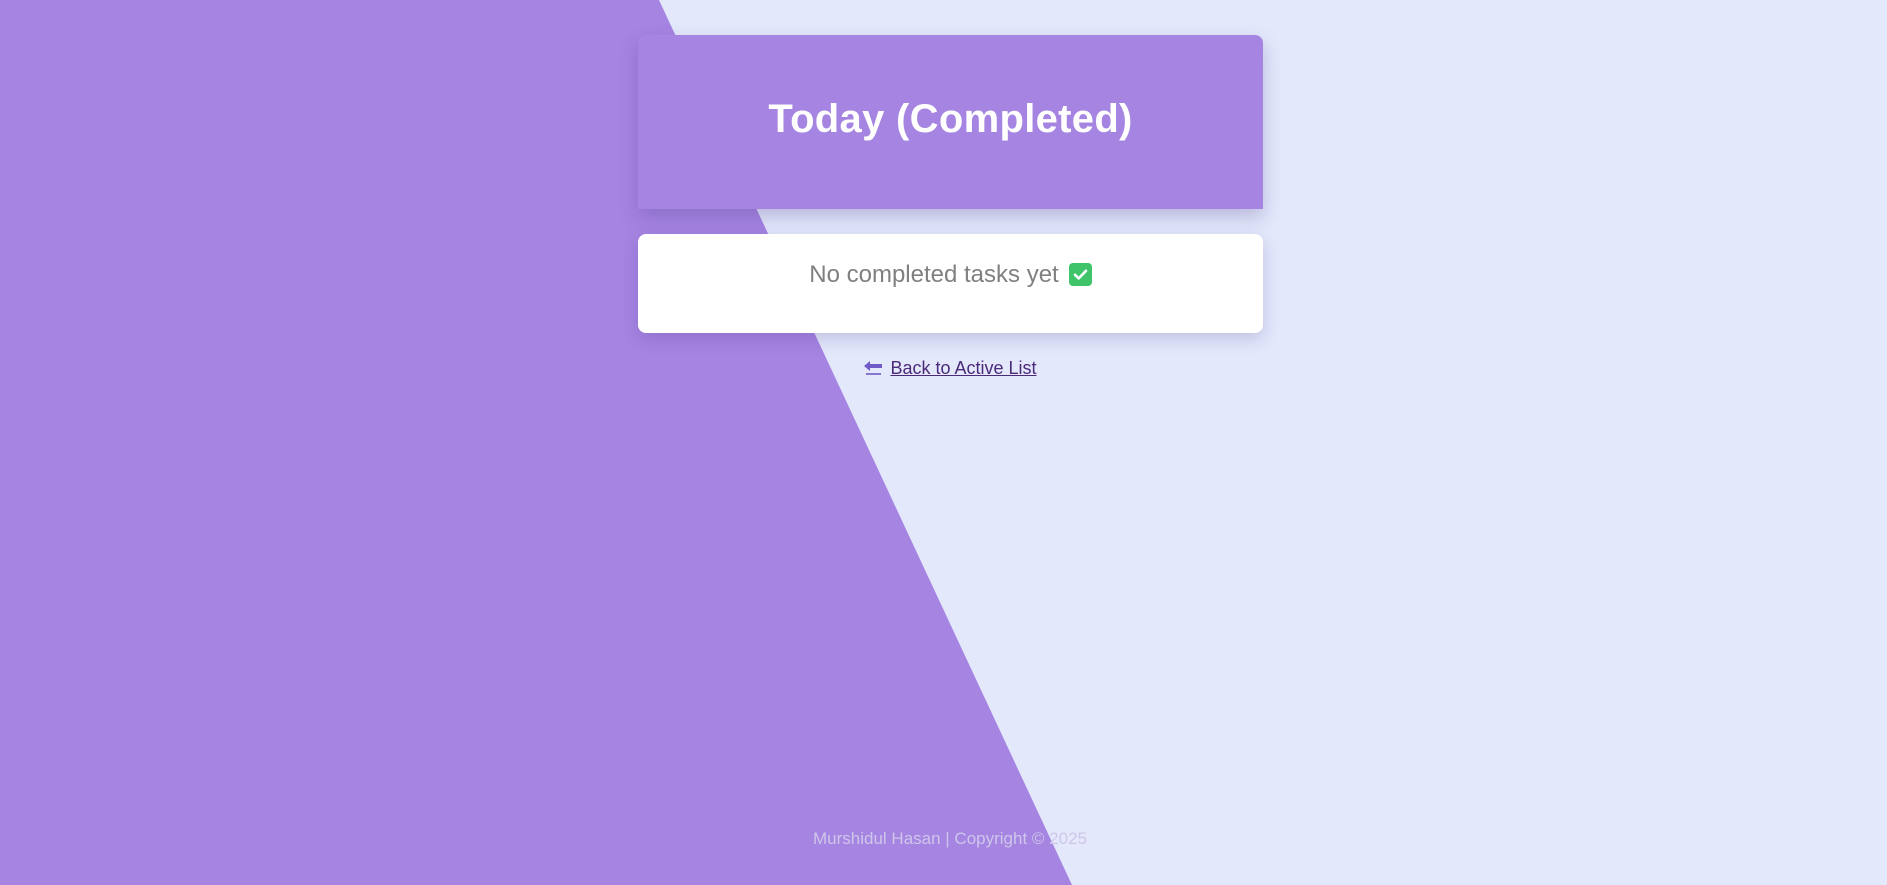 The width and height of the screenshot is (1887, 885). Describe the element at coordinates (963, 368) in the screenshot. I see `back-link-label: Back to Active List` at that location.